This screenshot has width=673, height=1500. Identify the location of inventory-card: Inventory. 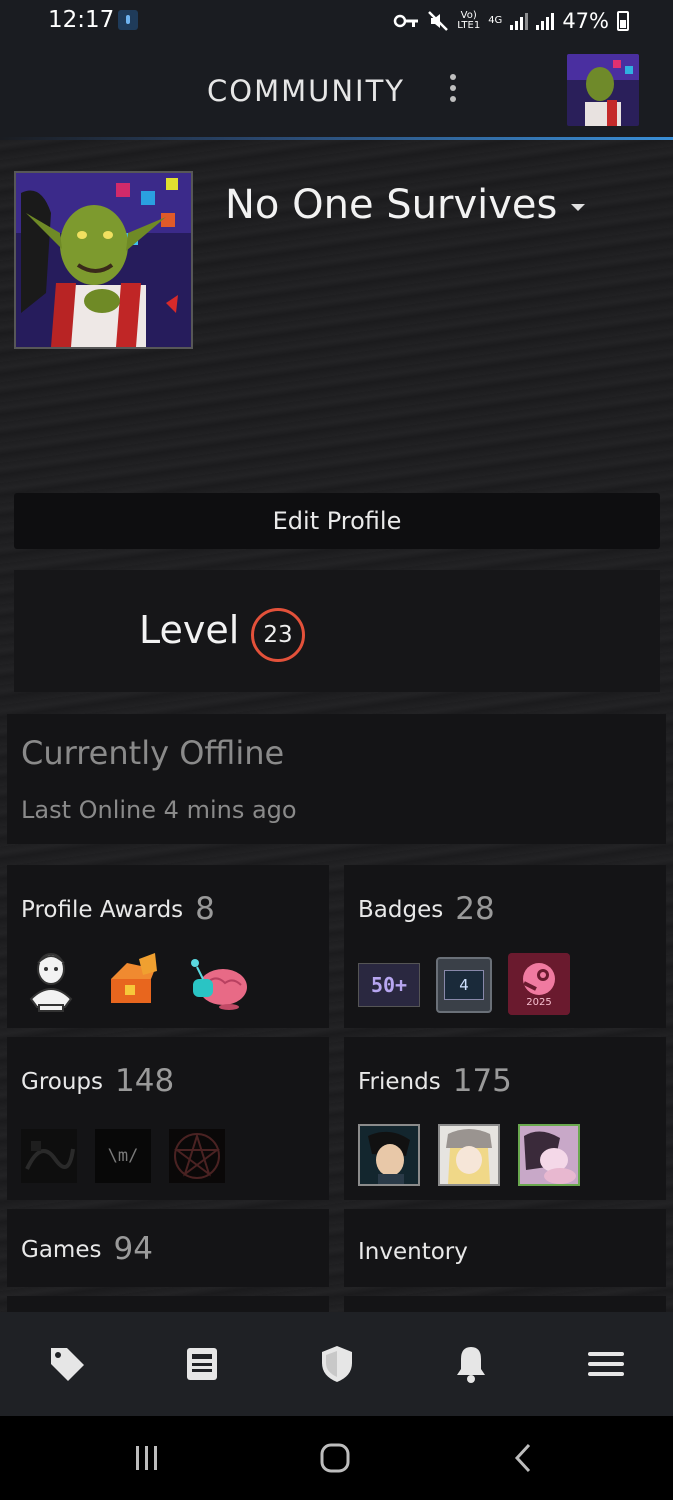
(505, 1248).